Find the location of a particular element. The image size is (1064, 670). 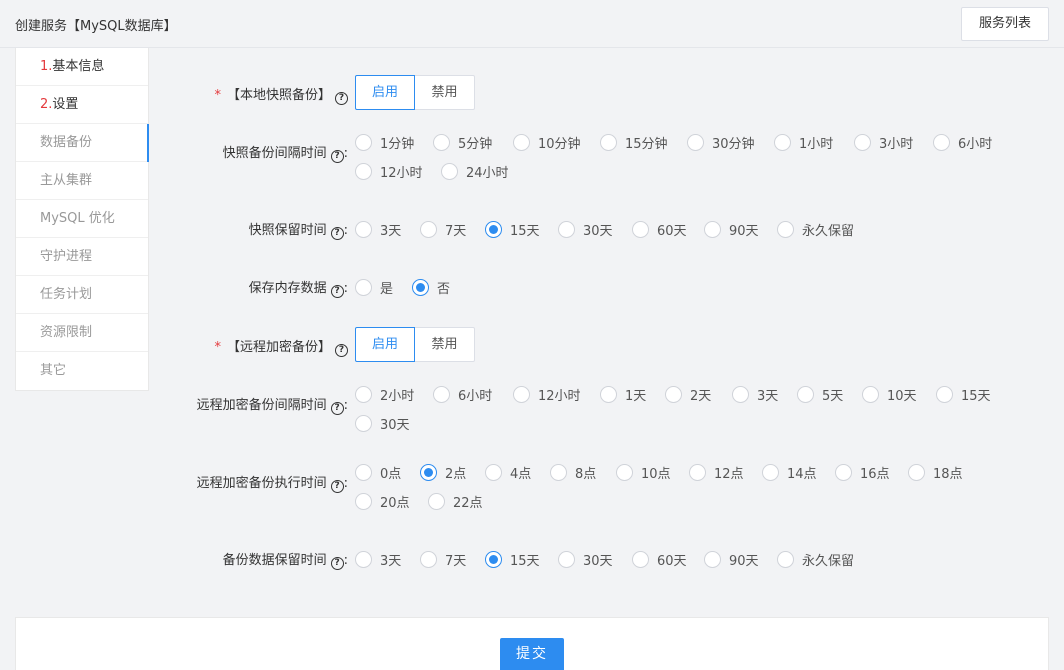

radio-option: 8点 is located at coordinates (573, 472).